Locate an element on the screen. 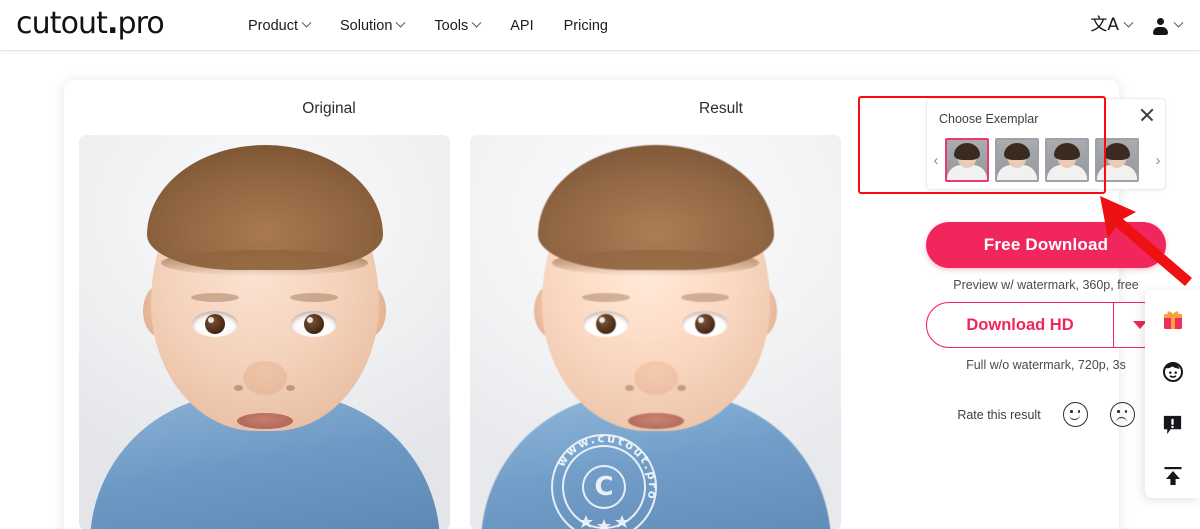 The width and height of the screenshot is (1200, 529). translate-icon: 文A is located at coordinates (1104, 25).